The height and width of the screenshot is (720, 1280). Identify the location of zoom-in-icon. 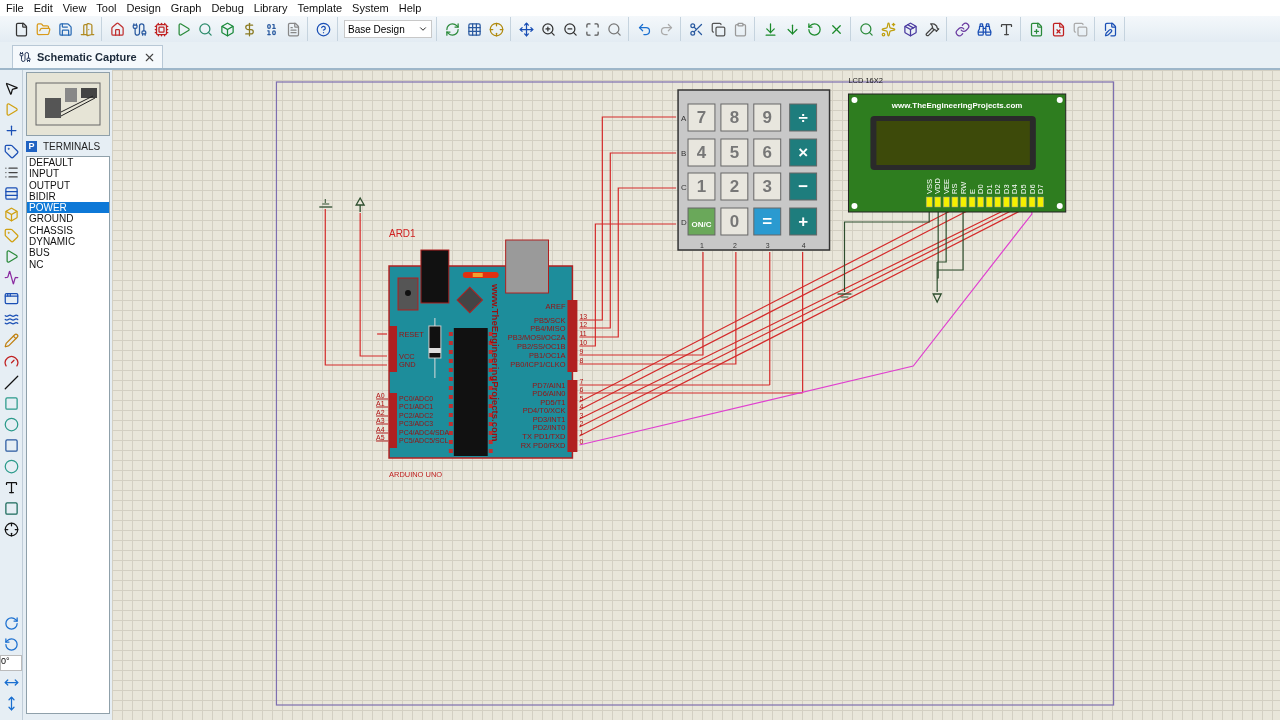
(548, 29).